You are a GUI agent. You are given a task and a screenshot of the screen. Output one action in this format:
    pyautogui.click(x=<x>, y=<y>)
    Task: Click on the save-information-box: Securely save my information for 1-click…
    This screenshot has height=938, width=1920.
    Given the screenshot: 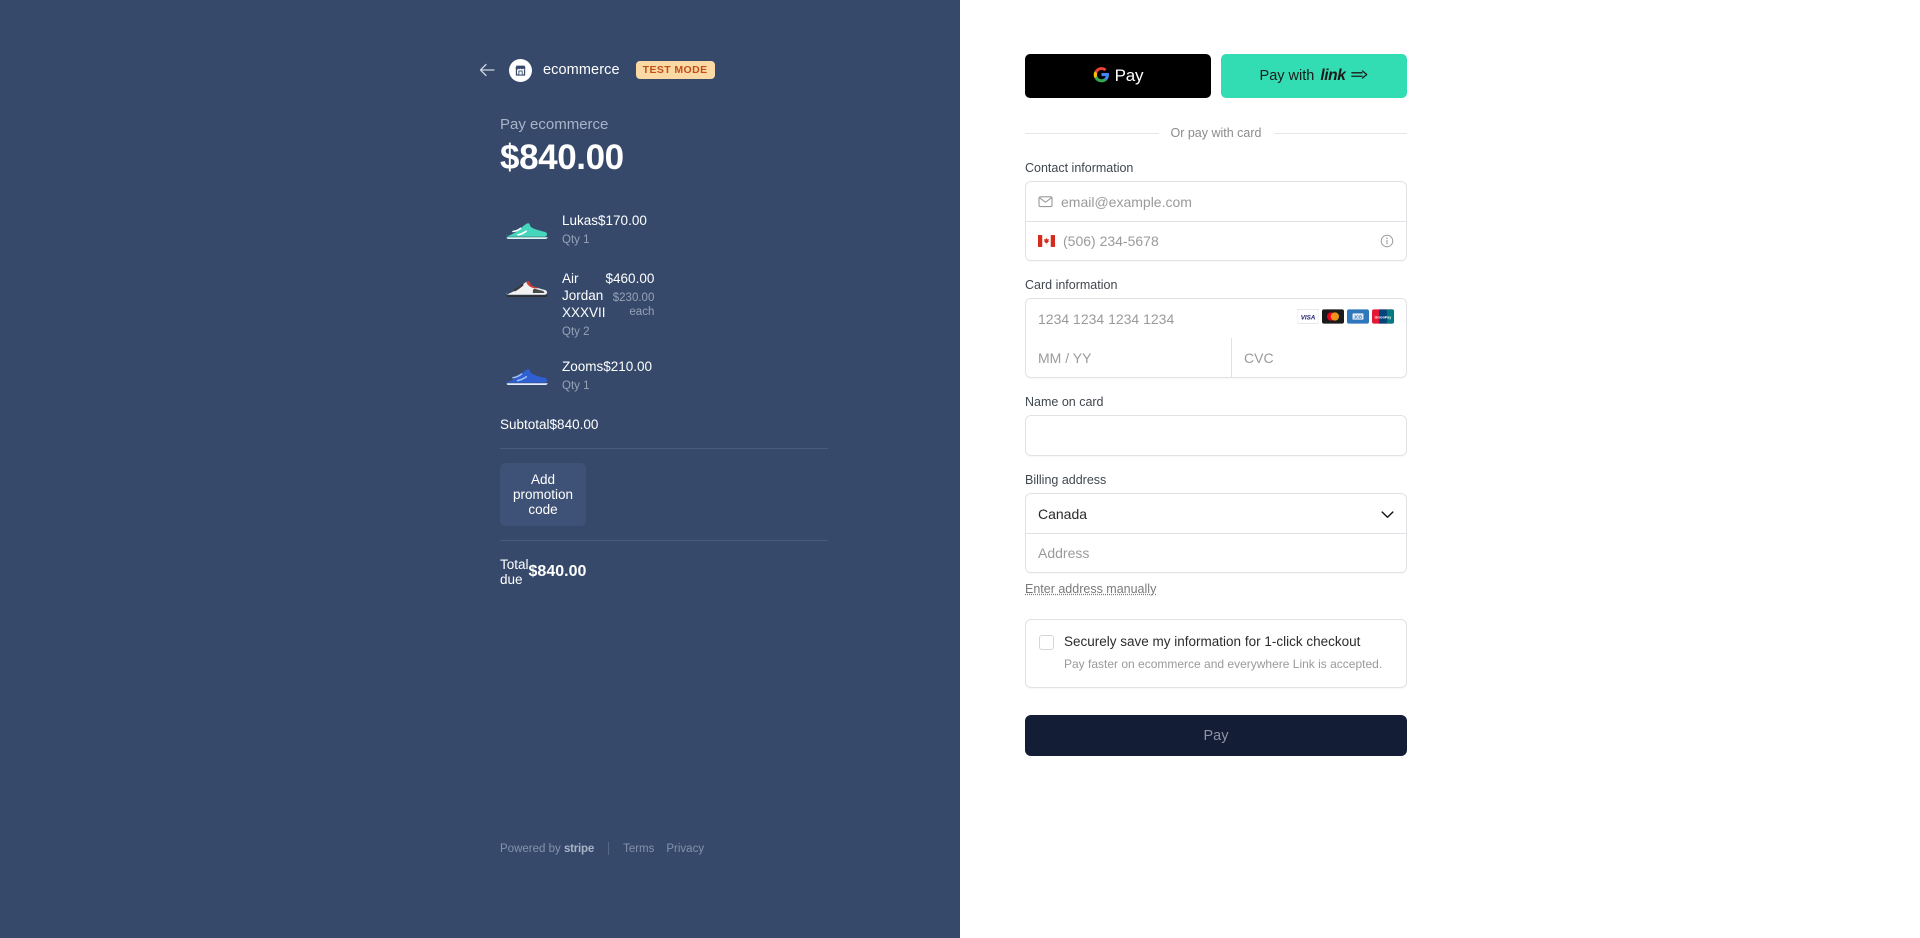 What is the action you would take?
    pyautogui.click(x=1216, y=653)
    